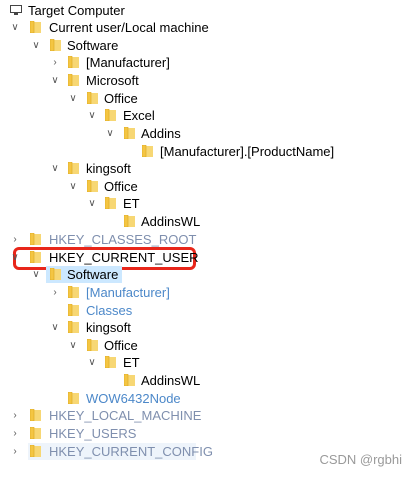  Describe the element at coordinates (16, 10) in the screenshot. I see `computer-icon` at that location.